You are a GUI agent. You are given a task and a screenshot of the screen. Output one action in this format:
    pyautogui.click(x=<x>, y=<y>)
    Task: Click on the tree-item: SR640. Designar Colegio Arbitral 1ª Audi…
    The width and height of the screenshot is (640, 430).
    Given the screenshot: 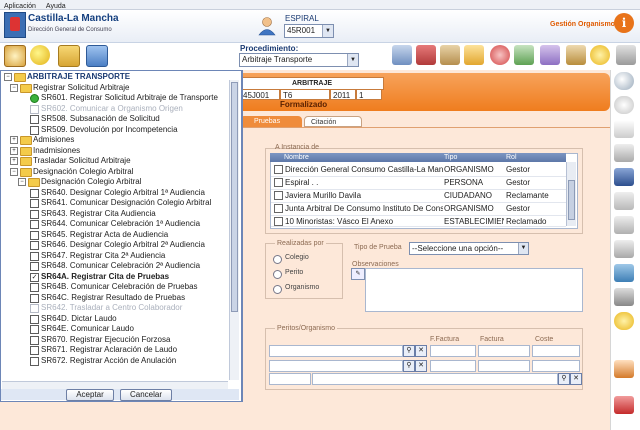 What is the action you would take?
    pyautogui.click(x=114, y=193)
    